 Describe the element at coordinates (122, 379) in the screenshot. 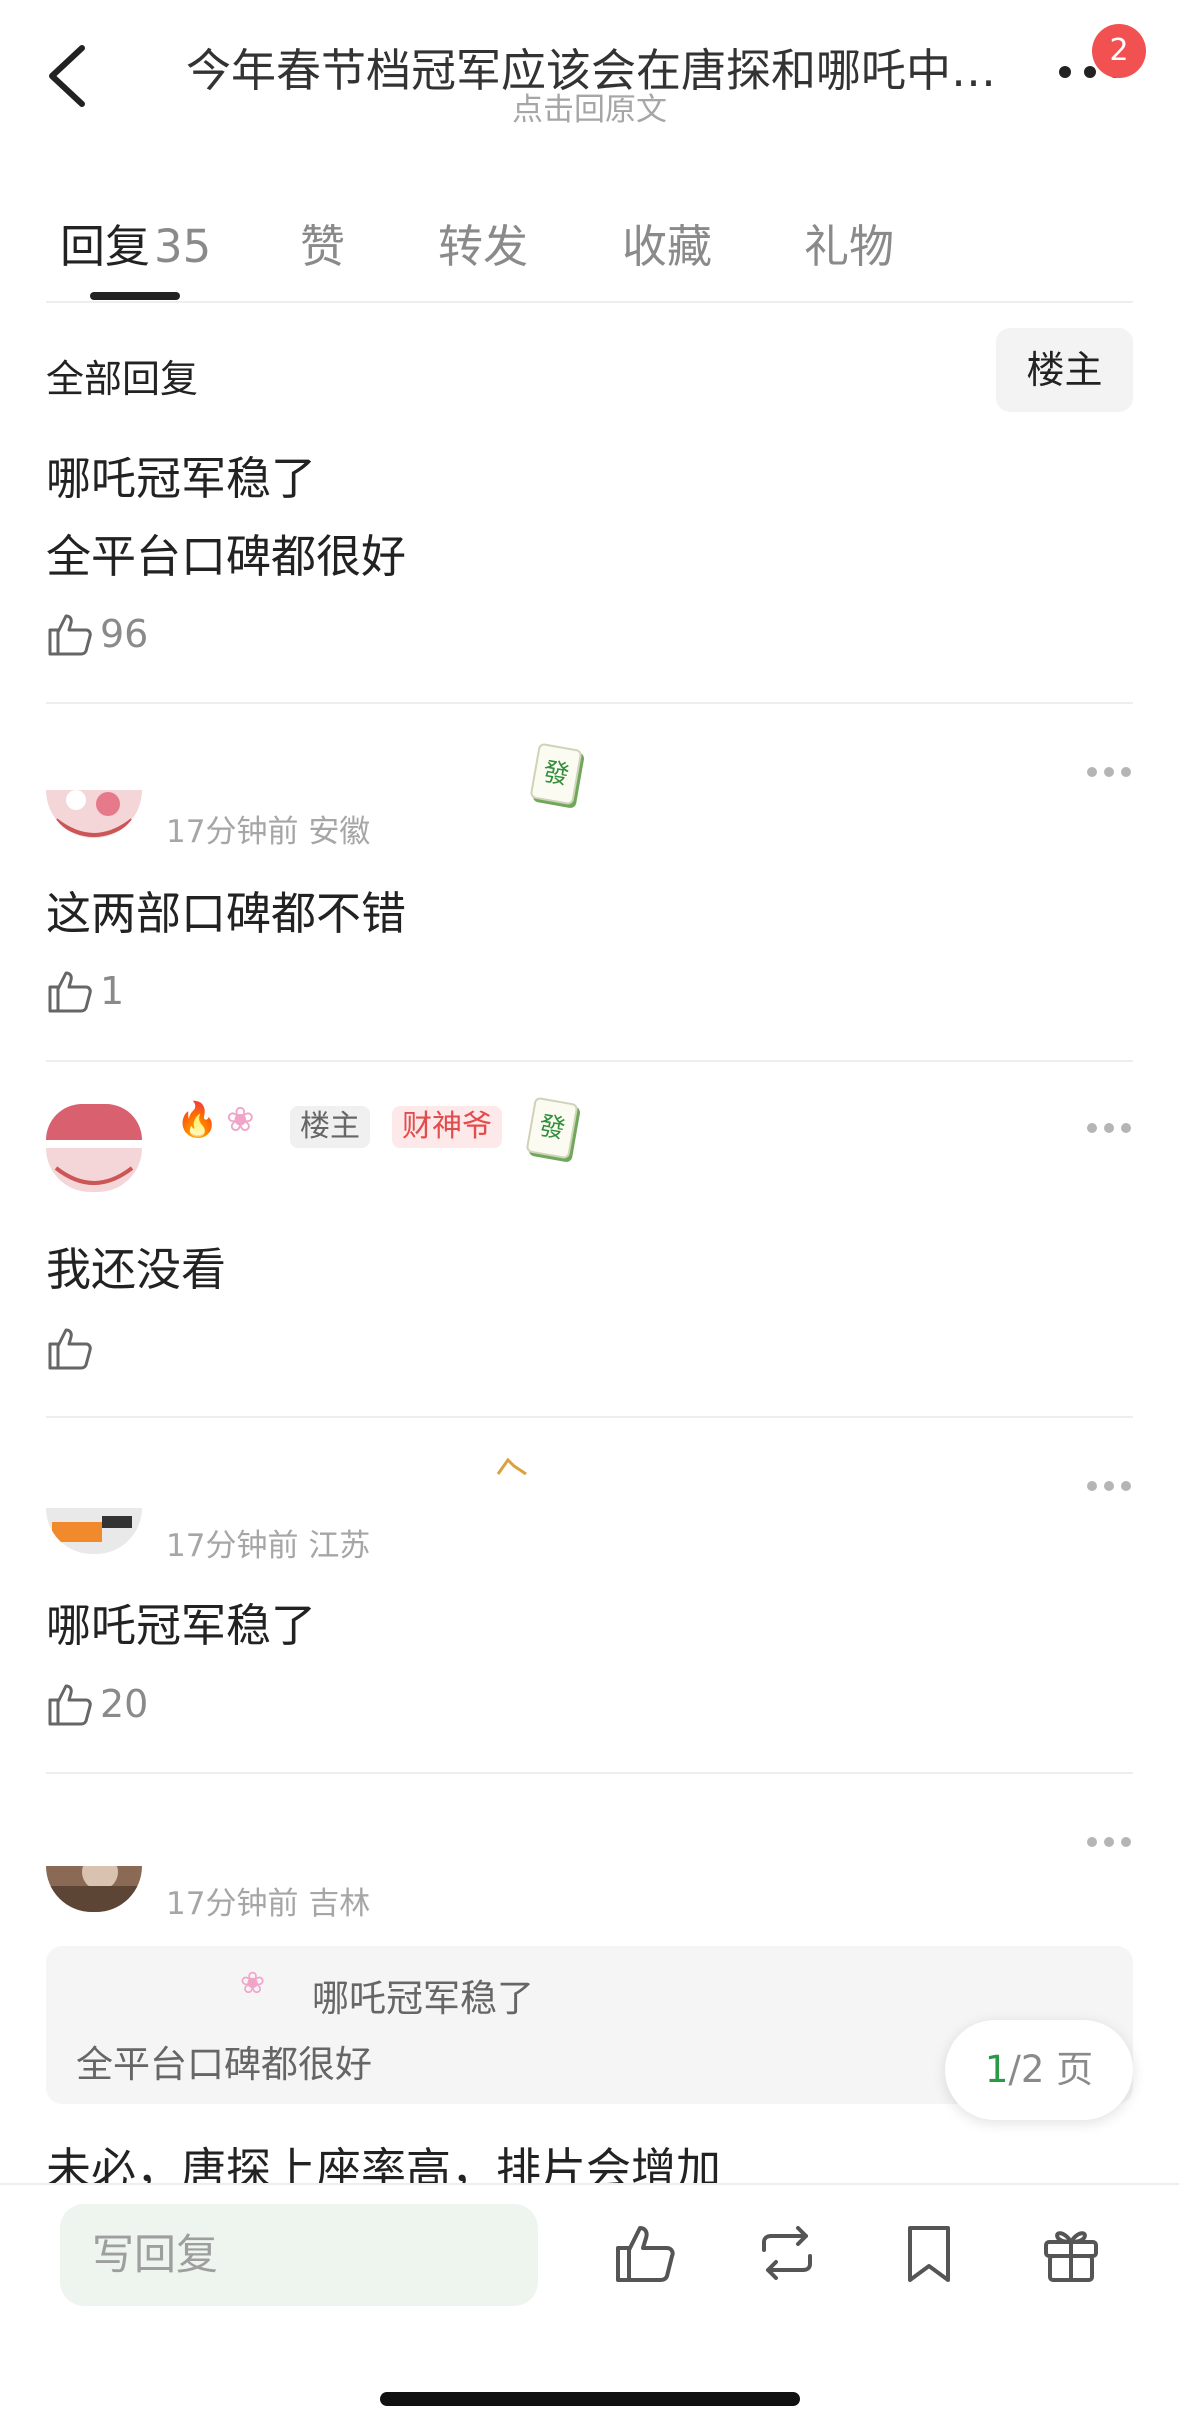

I see `all-replies-label: 全部回复` at that location.